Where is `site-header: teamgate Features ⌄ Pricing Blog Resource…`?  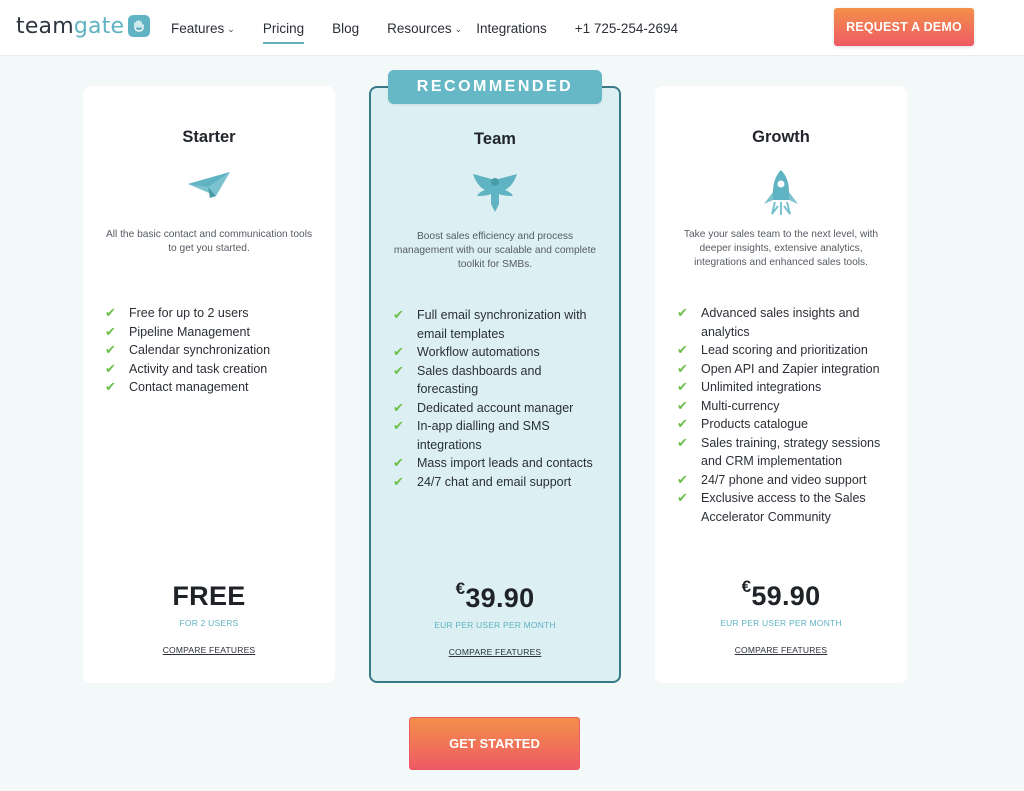
site-header: teamgate Features ⌄ Pricing Blog Resource… is located at coordinates (512, 28).